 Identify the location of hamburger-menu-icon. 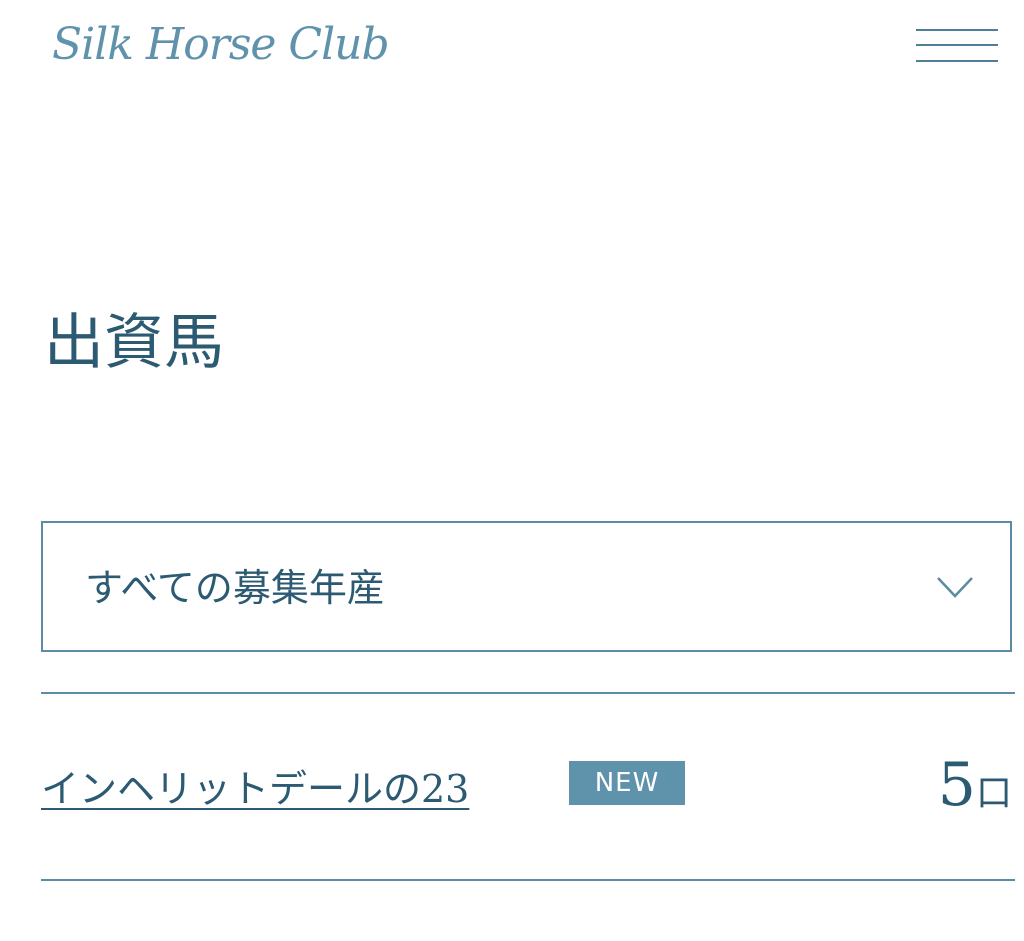
(957, 46).